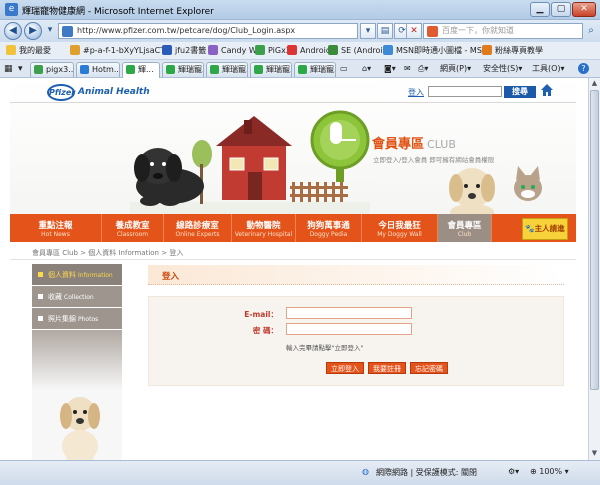 The height and width of the screenshot is (485, 600). What do you see at coordinates (594, 453) in the screenshot?
I see `scroll-down-icon: ▼` at bounding box center [594, 453].